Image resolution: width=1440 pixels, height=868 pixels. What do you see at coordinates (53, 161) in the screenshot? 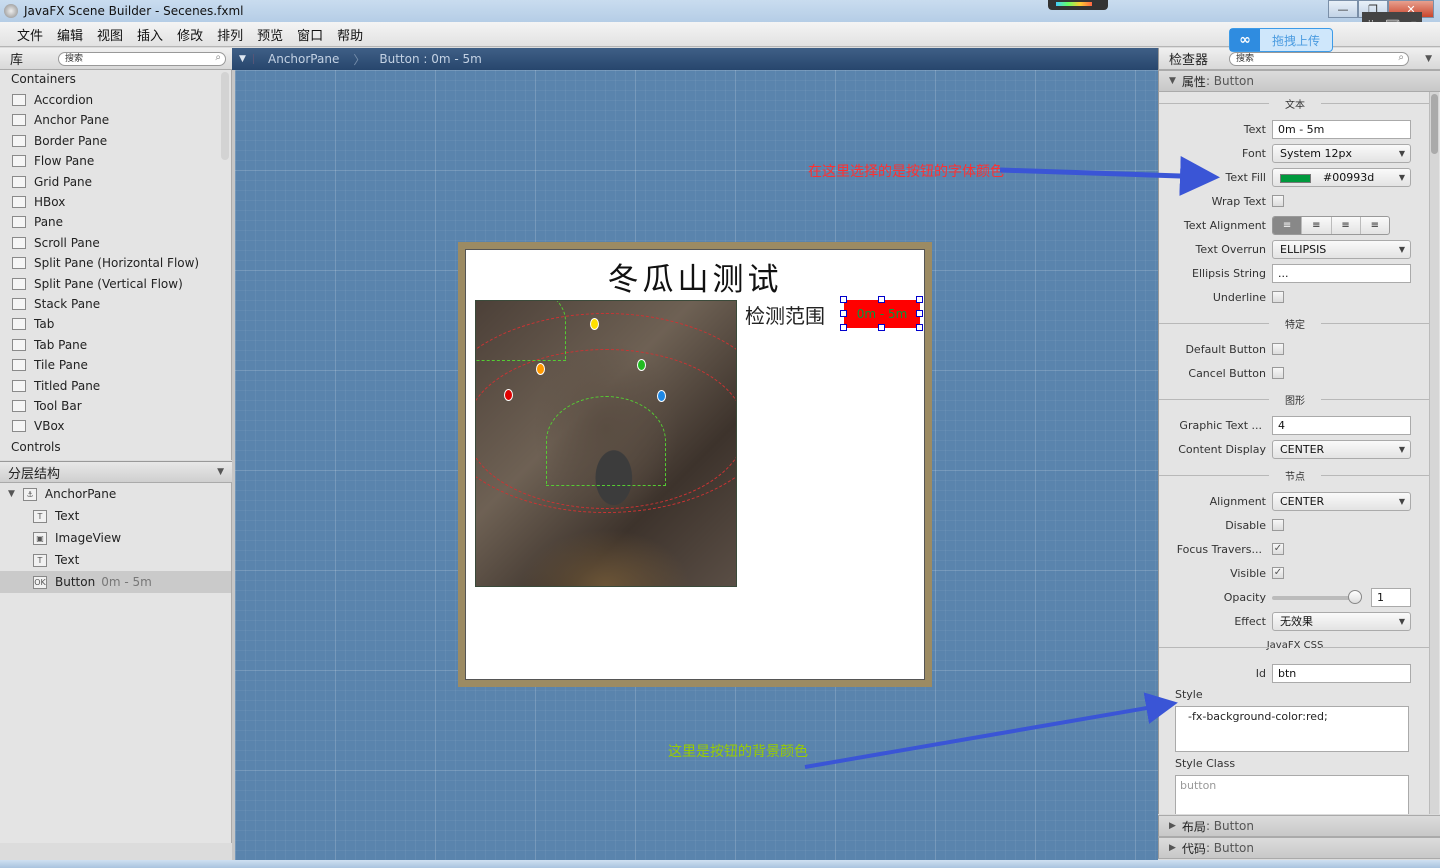
I see `library-item: Flow Pane` at bounding box center [53, 161].